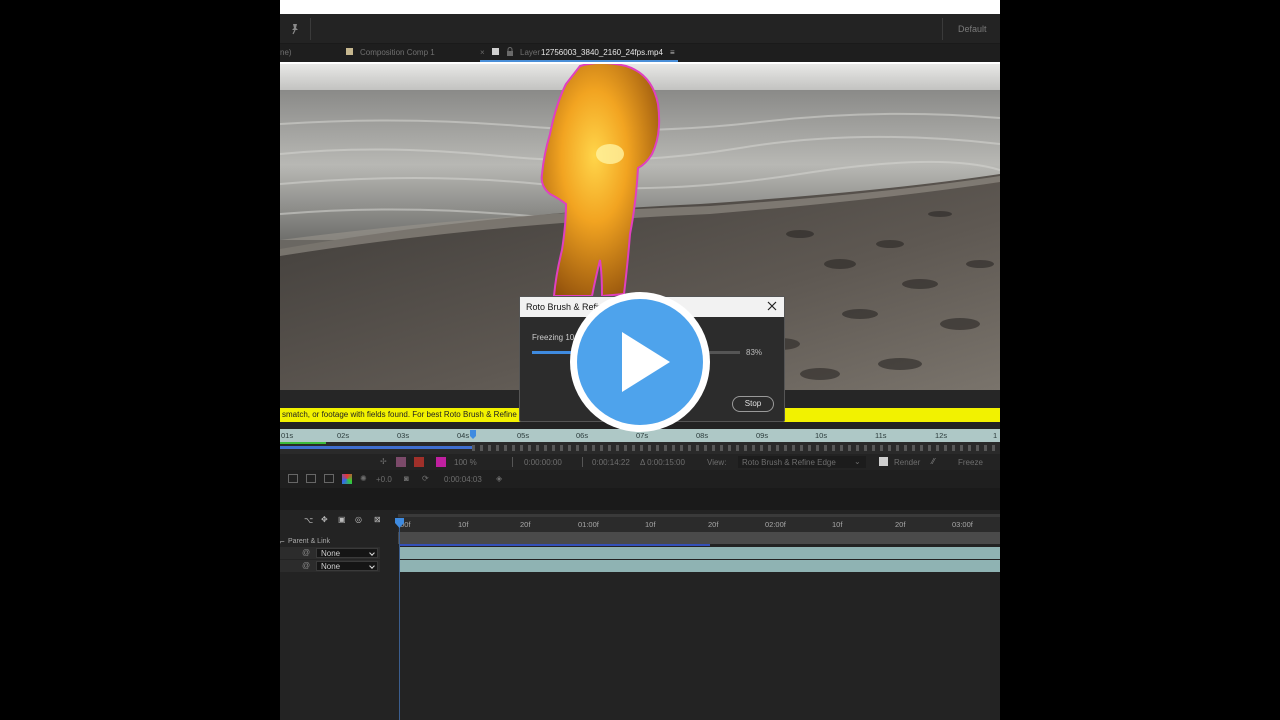  What do you see at coordinates (736, 448) in the screenshot?
I see `propagation-arrows` at bounding box center [736, 448].